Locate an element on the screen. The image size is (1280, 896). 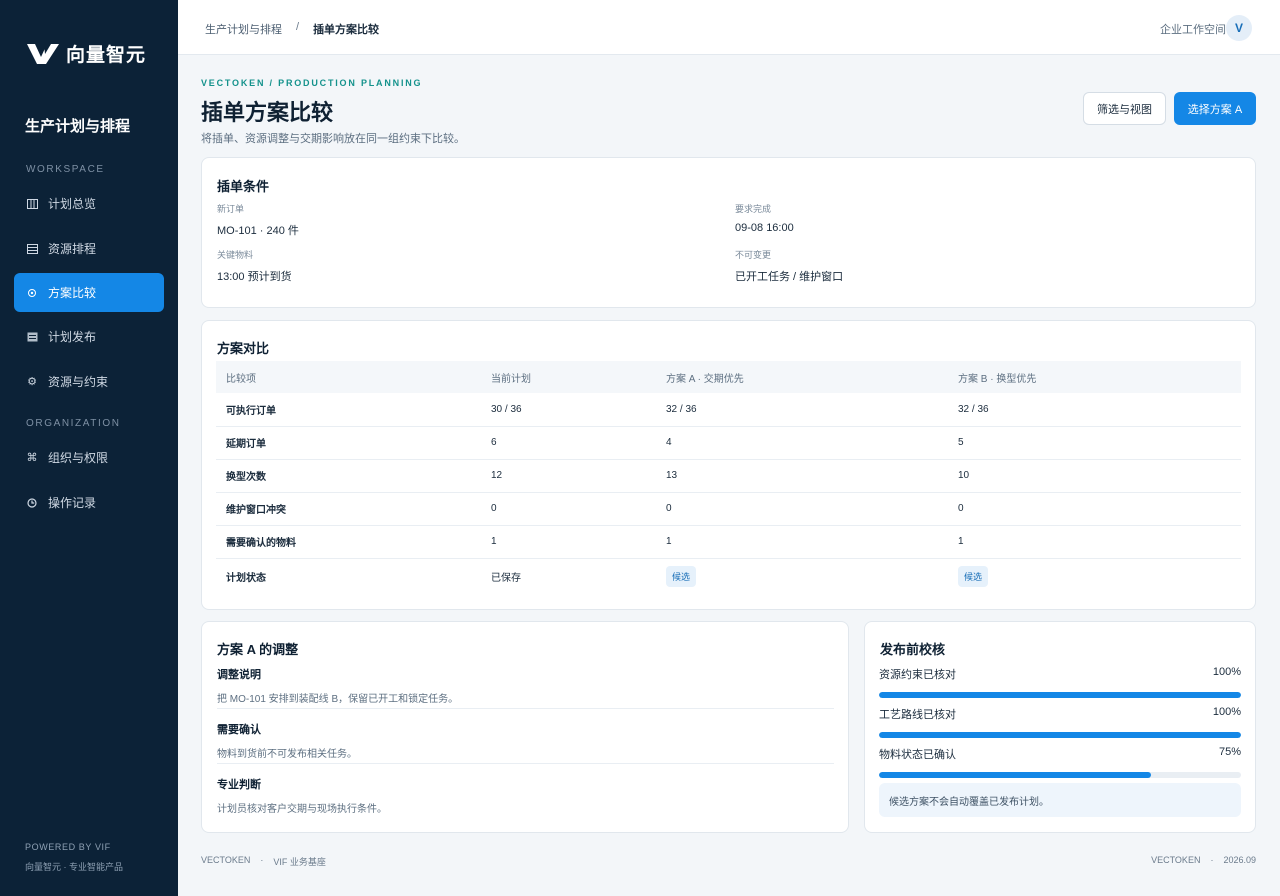
sidebar-item-org-permissions: ⌘ 组织与权限 is located at coordinates (89, 457).